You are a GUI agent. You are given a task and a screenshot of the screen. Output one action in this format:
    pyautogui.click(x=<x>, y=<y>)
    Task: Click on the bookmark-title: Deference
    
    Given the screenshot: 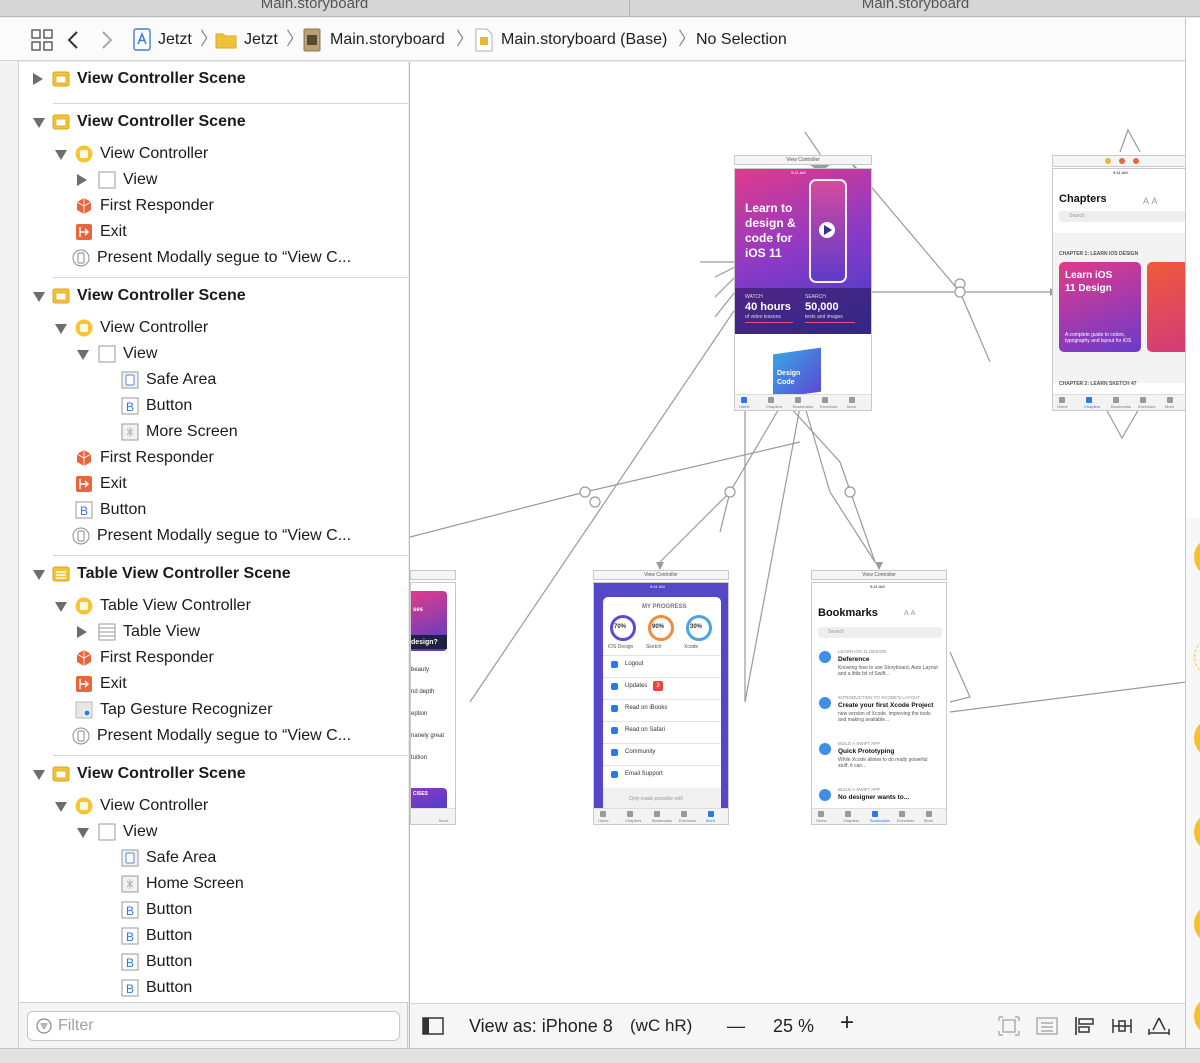 What is the action you would take?
    pyautogui.click(x=853, y=659)
    